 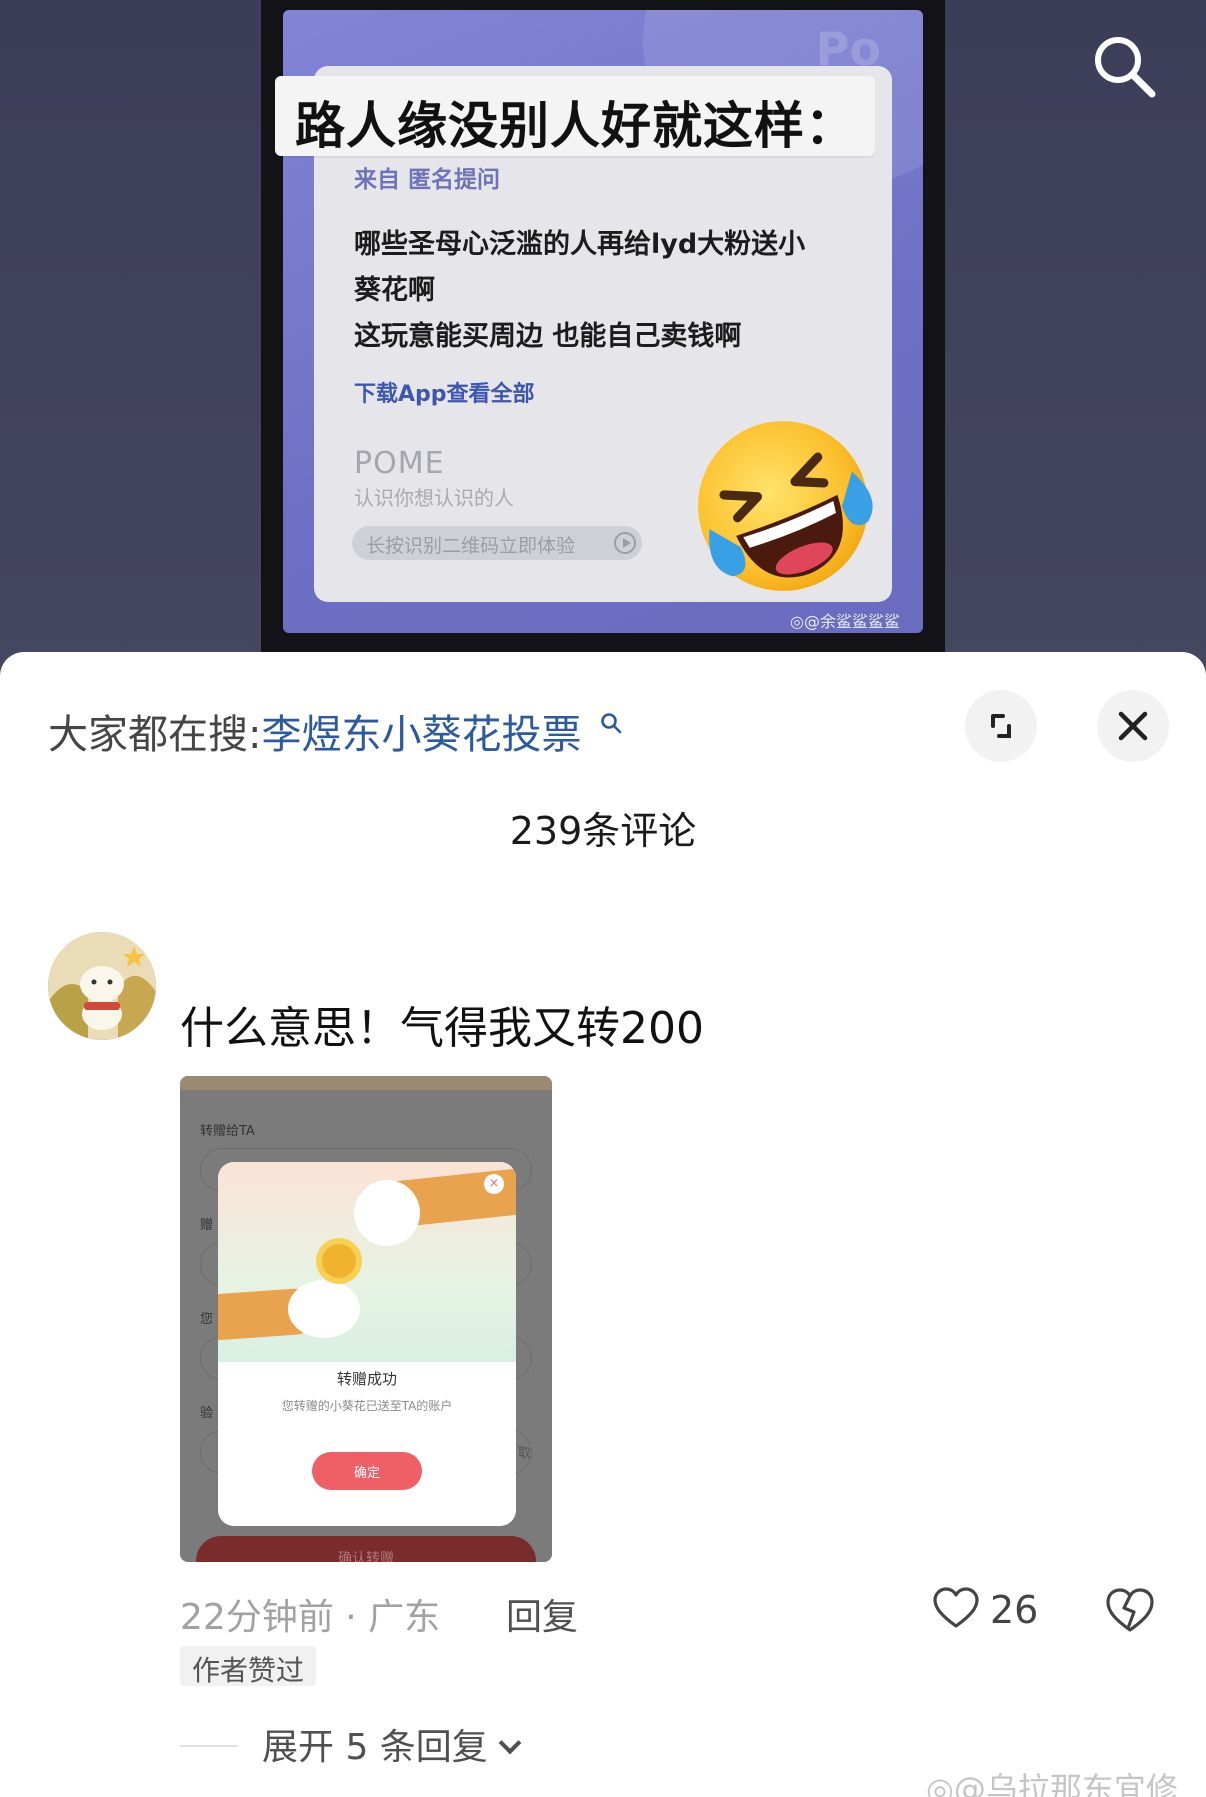 I want to click on broken-heart-icon, so click(x=1130, y=1610).